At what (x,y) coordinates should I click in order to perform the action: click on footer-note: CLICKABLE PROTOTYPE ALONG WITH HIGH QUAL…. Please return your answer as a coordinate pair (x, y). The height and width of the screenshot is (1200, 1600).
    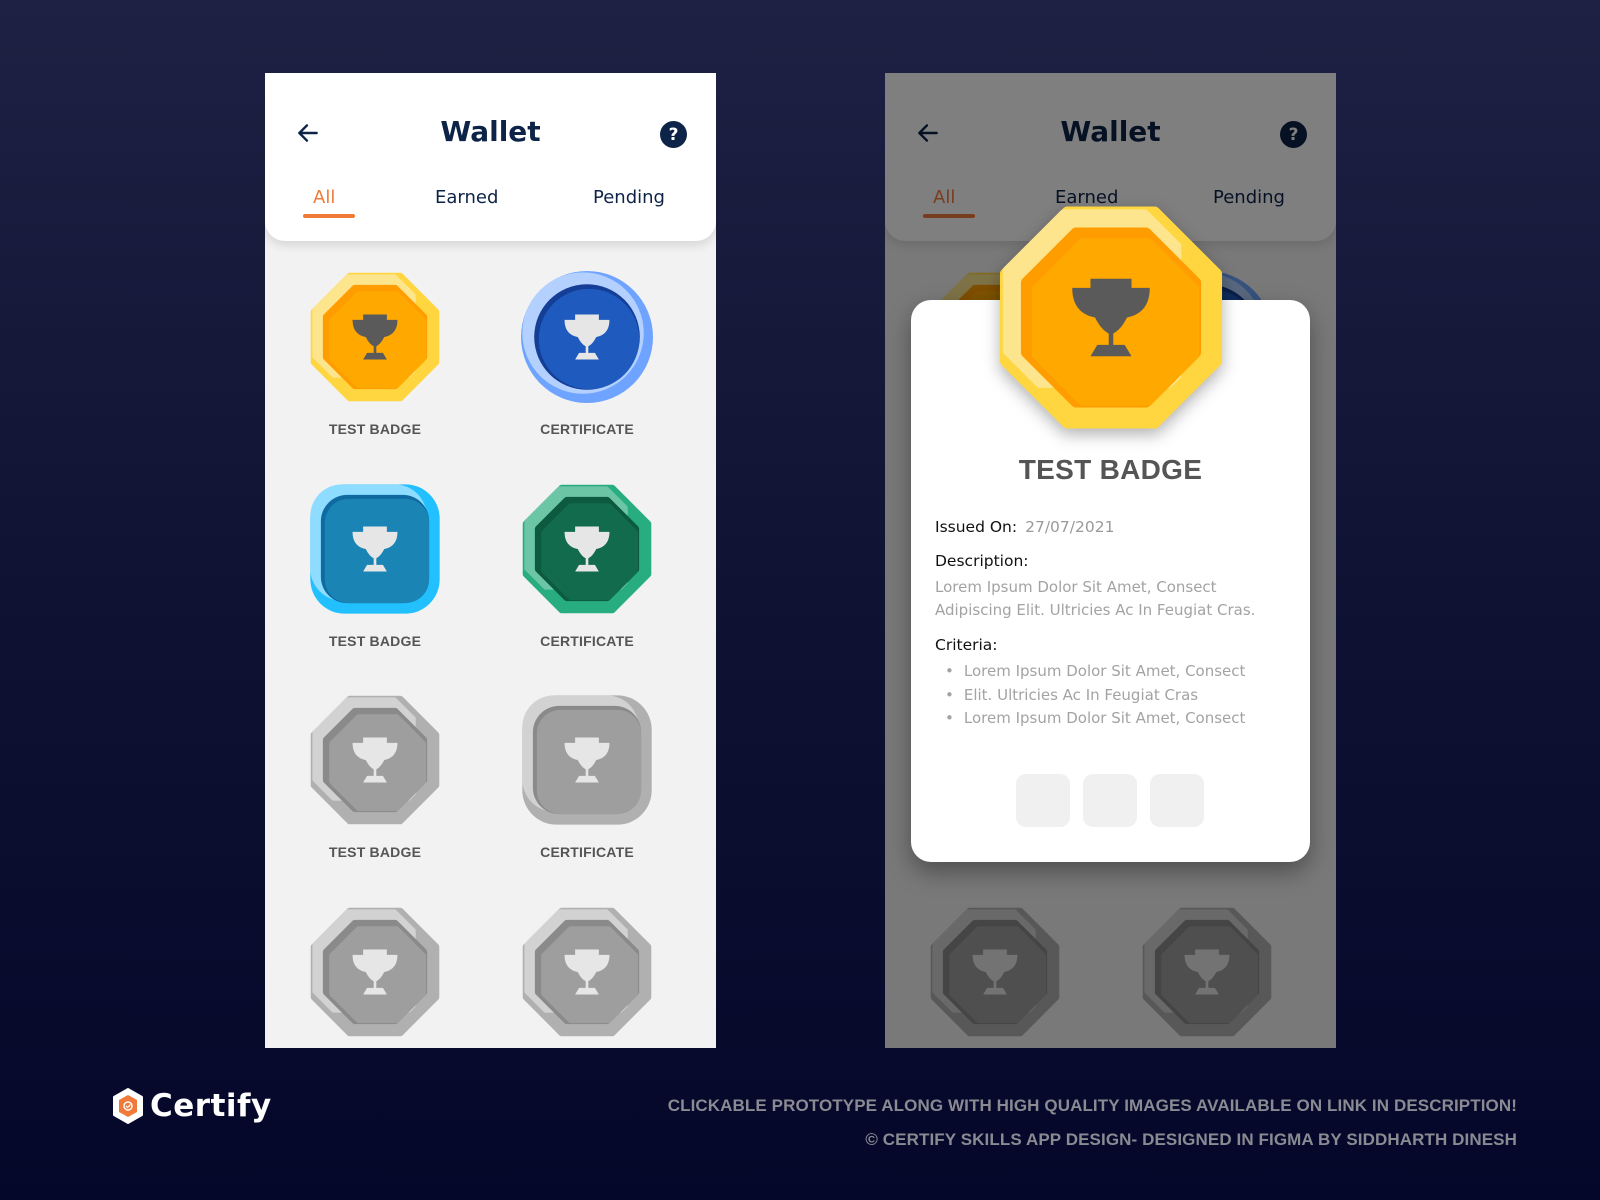
    Looking at the image, I should click on (1092, 1105).